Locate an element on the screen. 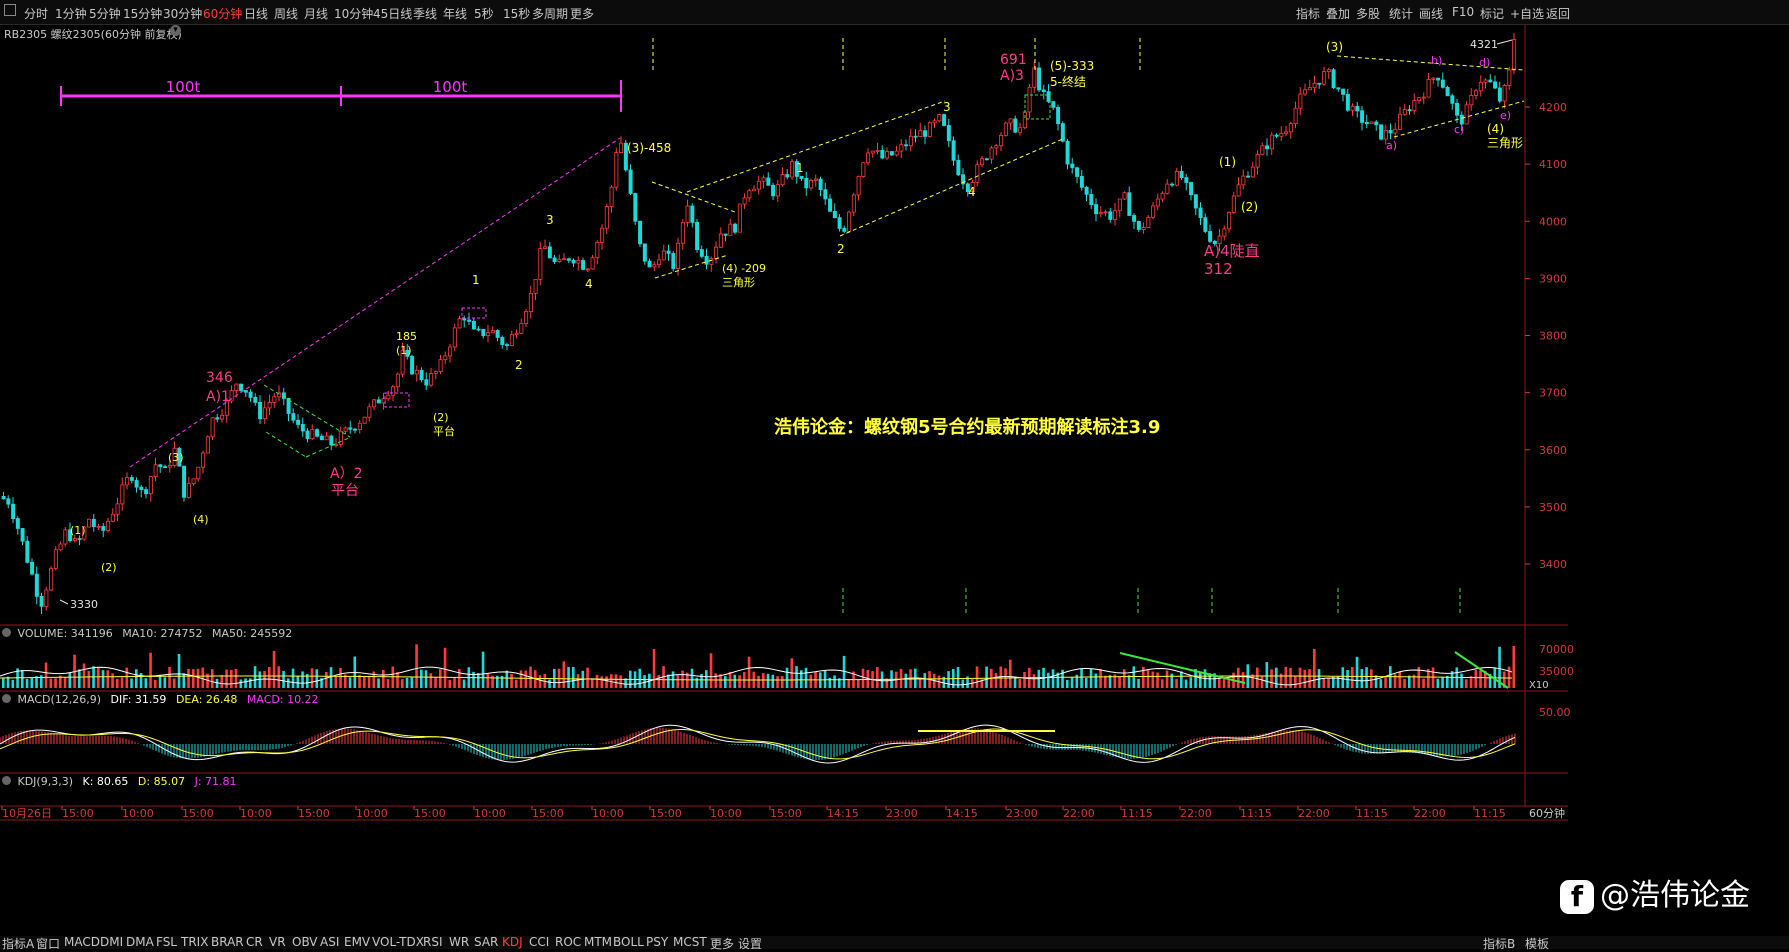 This screenshot has width=1789, height=952. tab-rsi: RSI is located at coordinates (433, 942).